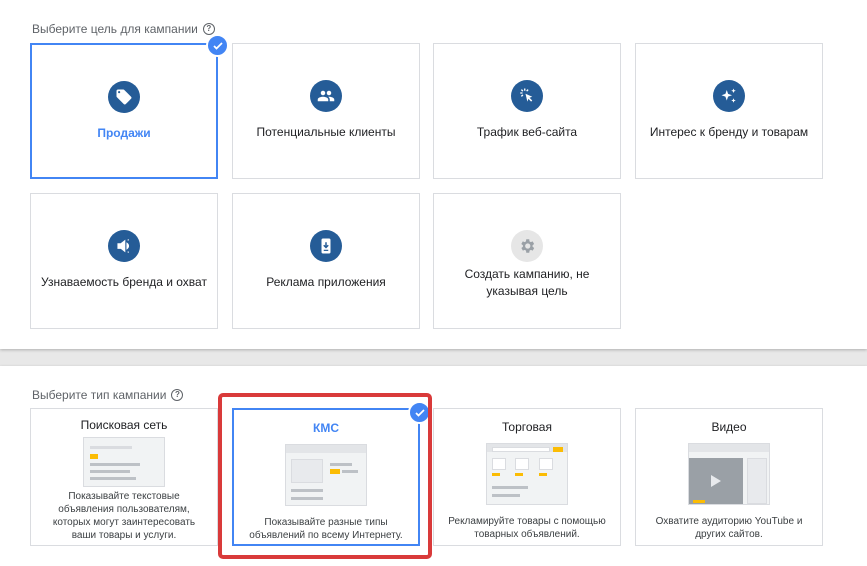 This screenshot has width=867, height=566. Describe the element at coordinates (124, 462) in the screenshot. I see `search-illustration` at that location.